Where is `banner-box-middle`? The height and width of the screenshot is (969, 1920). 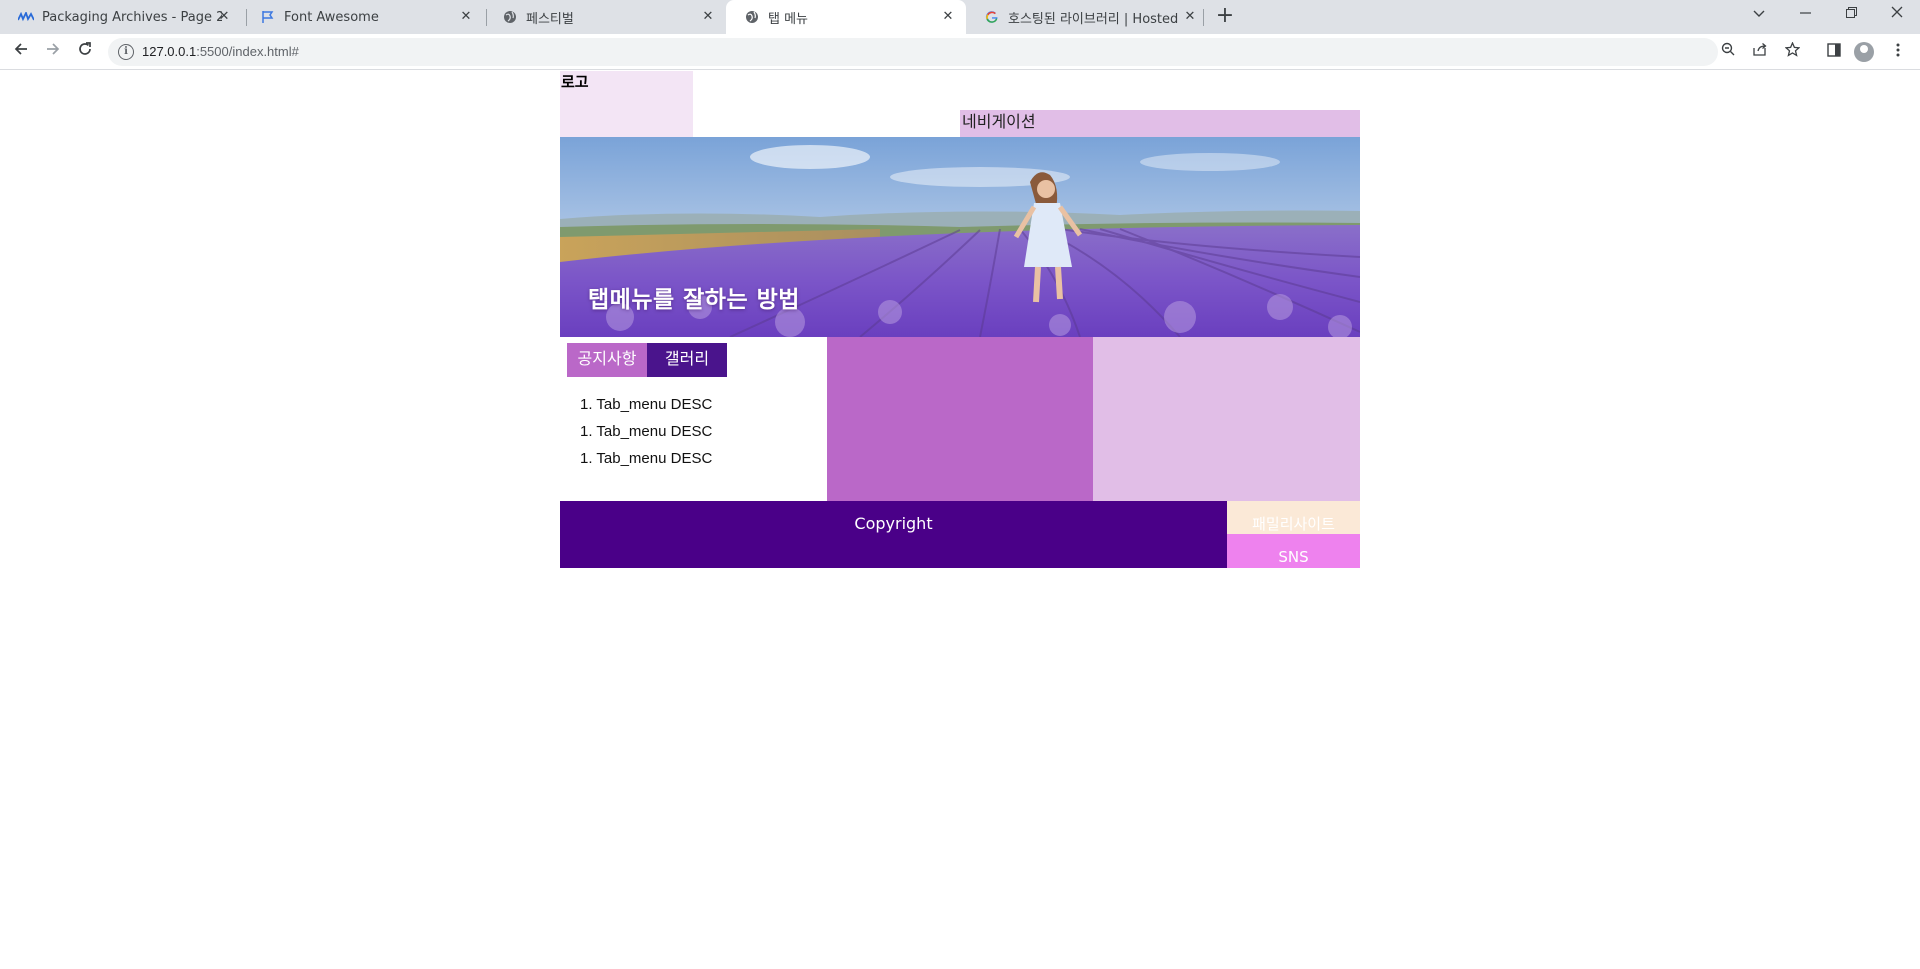
banner-box-middle is located at coordinates (960, 419).